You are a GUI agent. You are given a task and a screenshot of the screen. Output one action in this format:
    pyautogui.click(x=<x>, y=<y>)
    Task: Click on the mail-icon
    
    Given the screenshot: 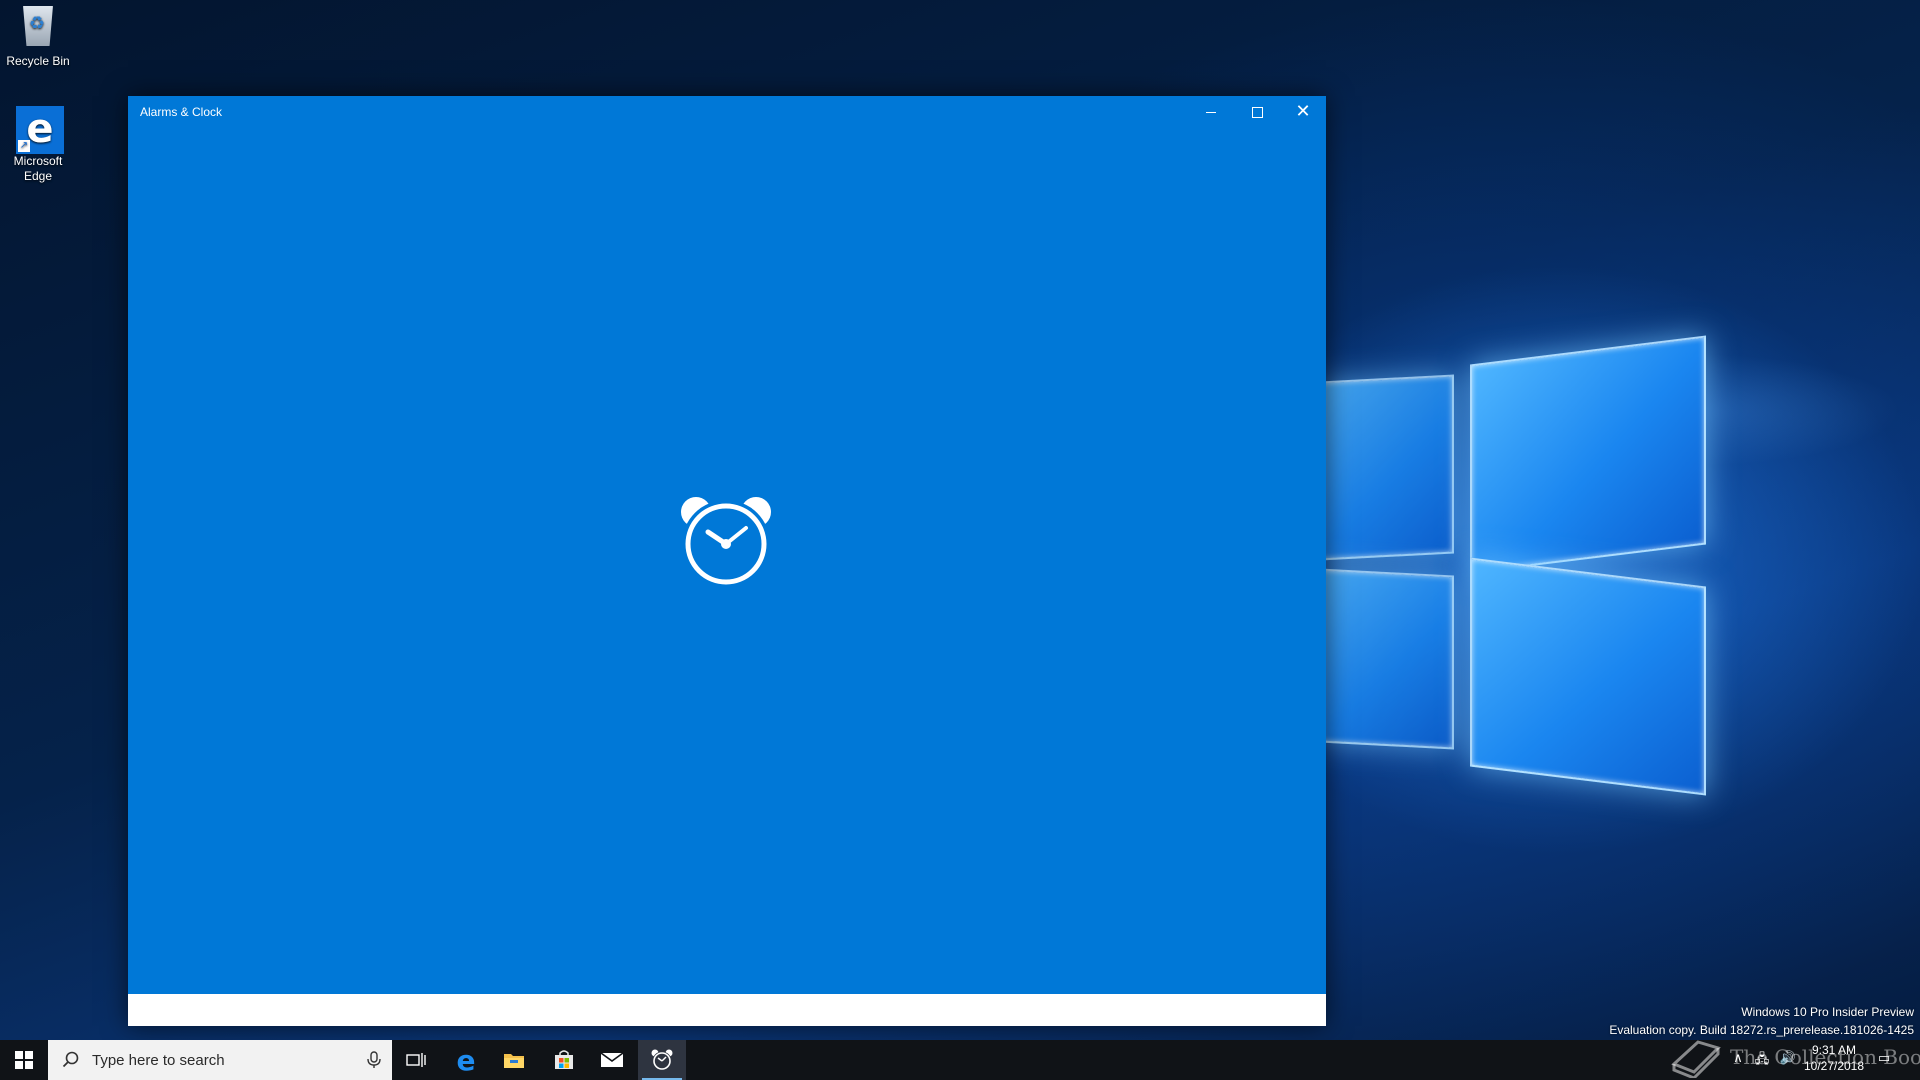 What is the action you would take?
    pyautogui.click(x=612, y=1059)
    